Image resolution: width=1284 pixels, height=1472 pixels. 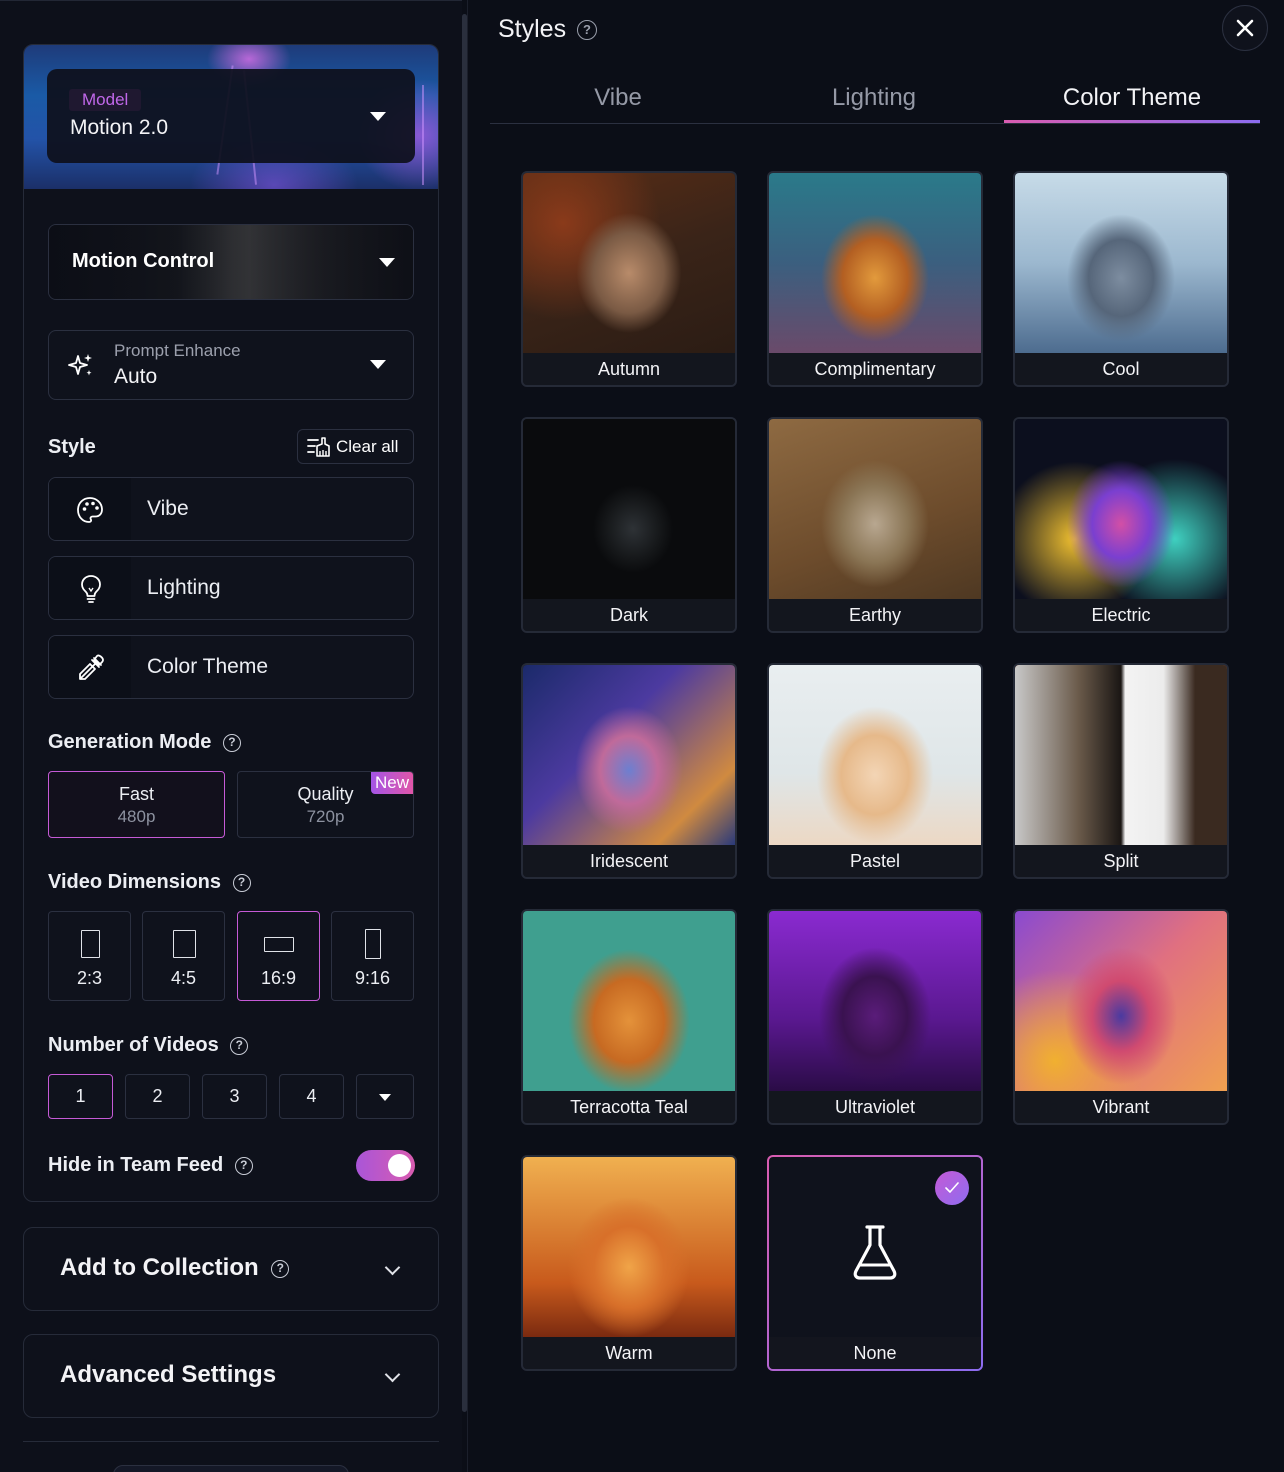 What do you see at coordinates (1245, 28) in the screenshot?
I see `close-button` at bounding box center [1245, 28].